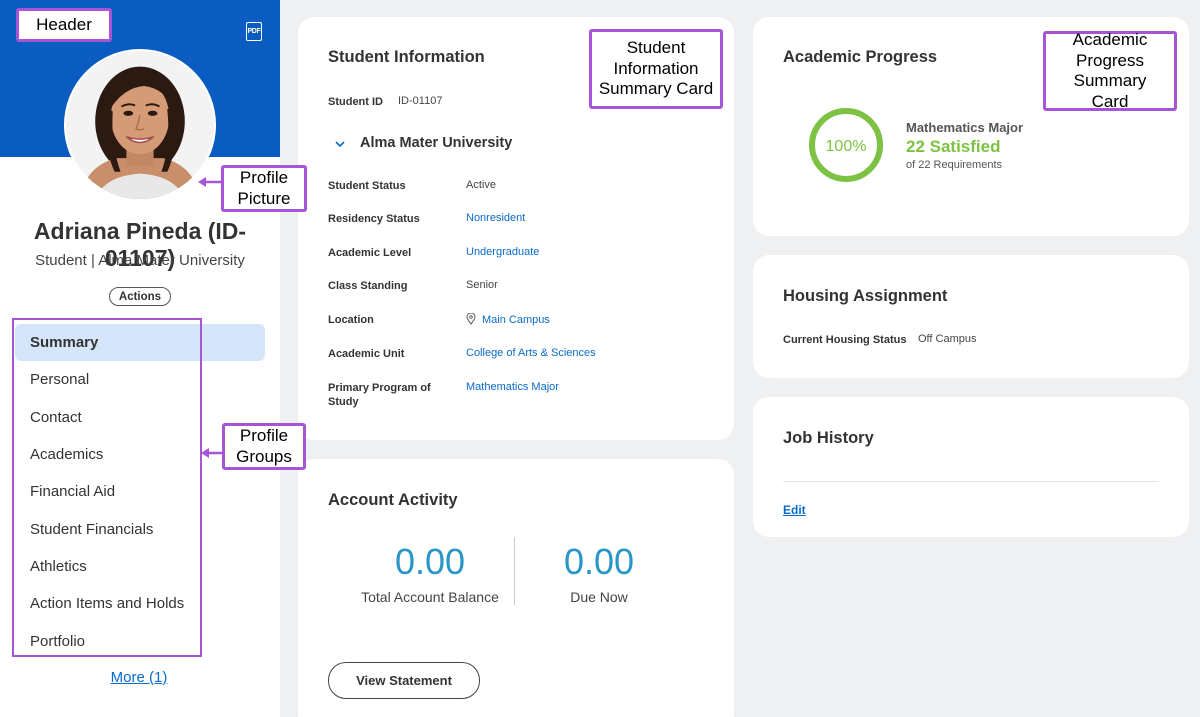  I want to click on university-heading: Alma Mater University, so click(436, 143).